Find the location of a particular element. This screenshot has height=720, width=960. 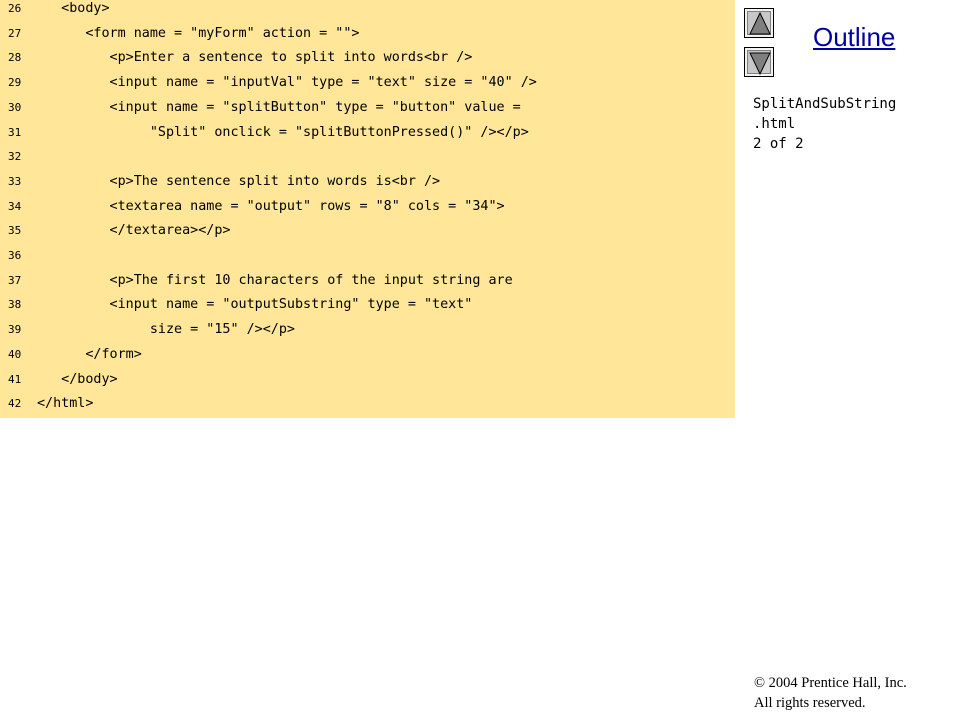

line-number: 27 is located at coordinates (15, 33).